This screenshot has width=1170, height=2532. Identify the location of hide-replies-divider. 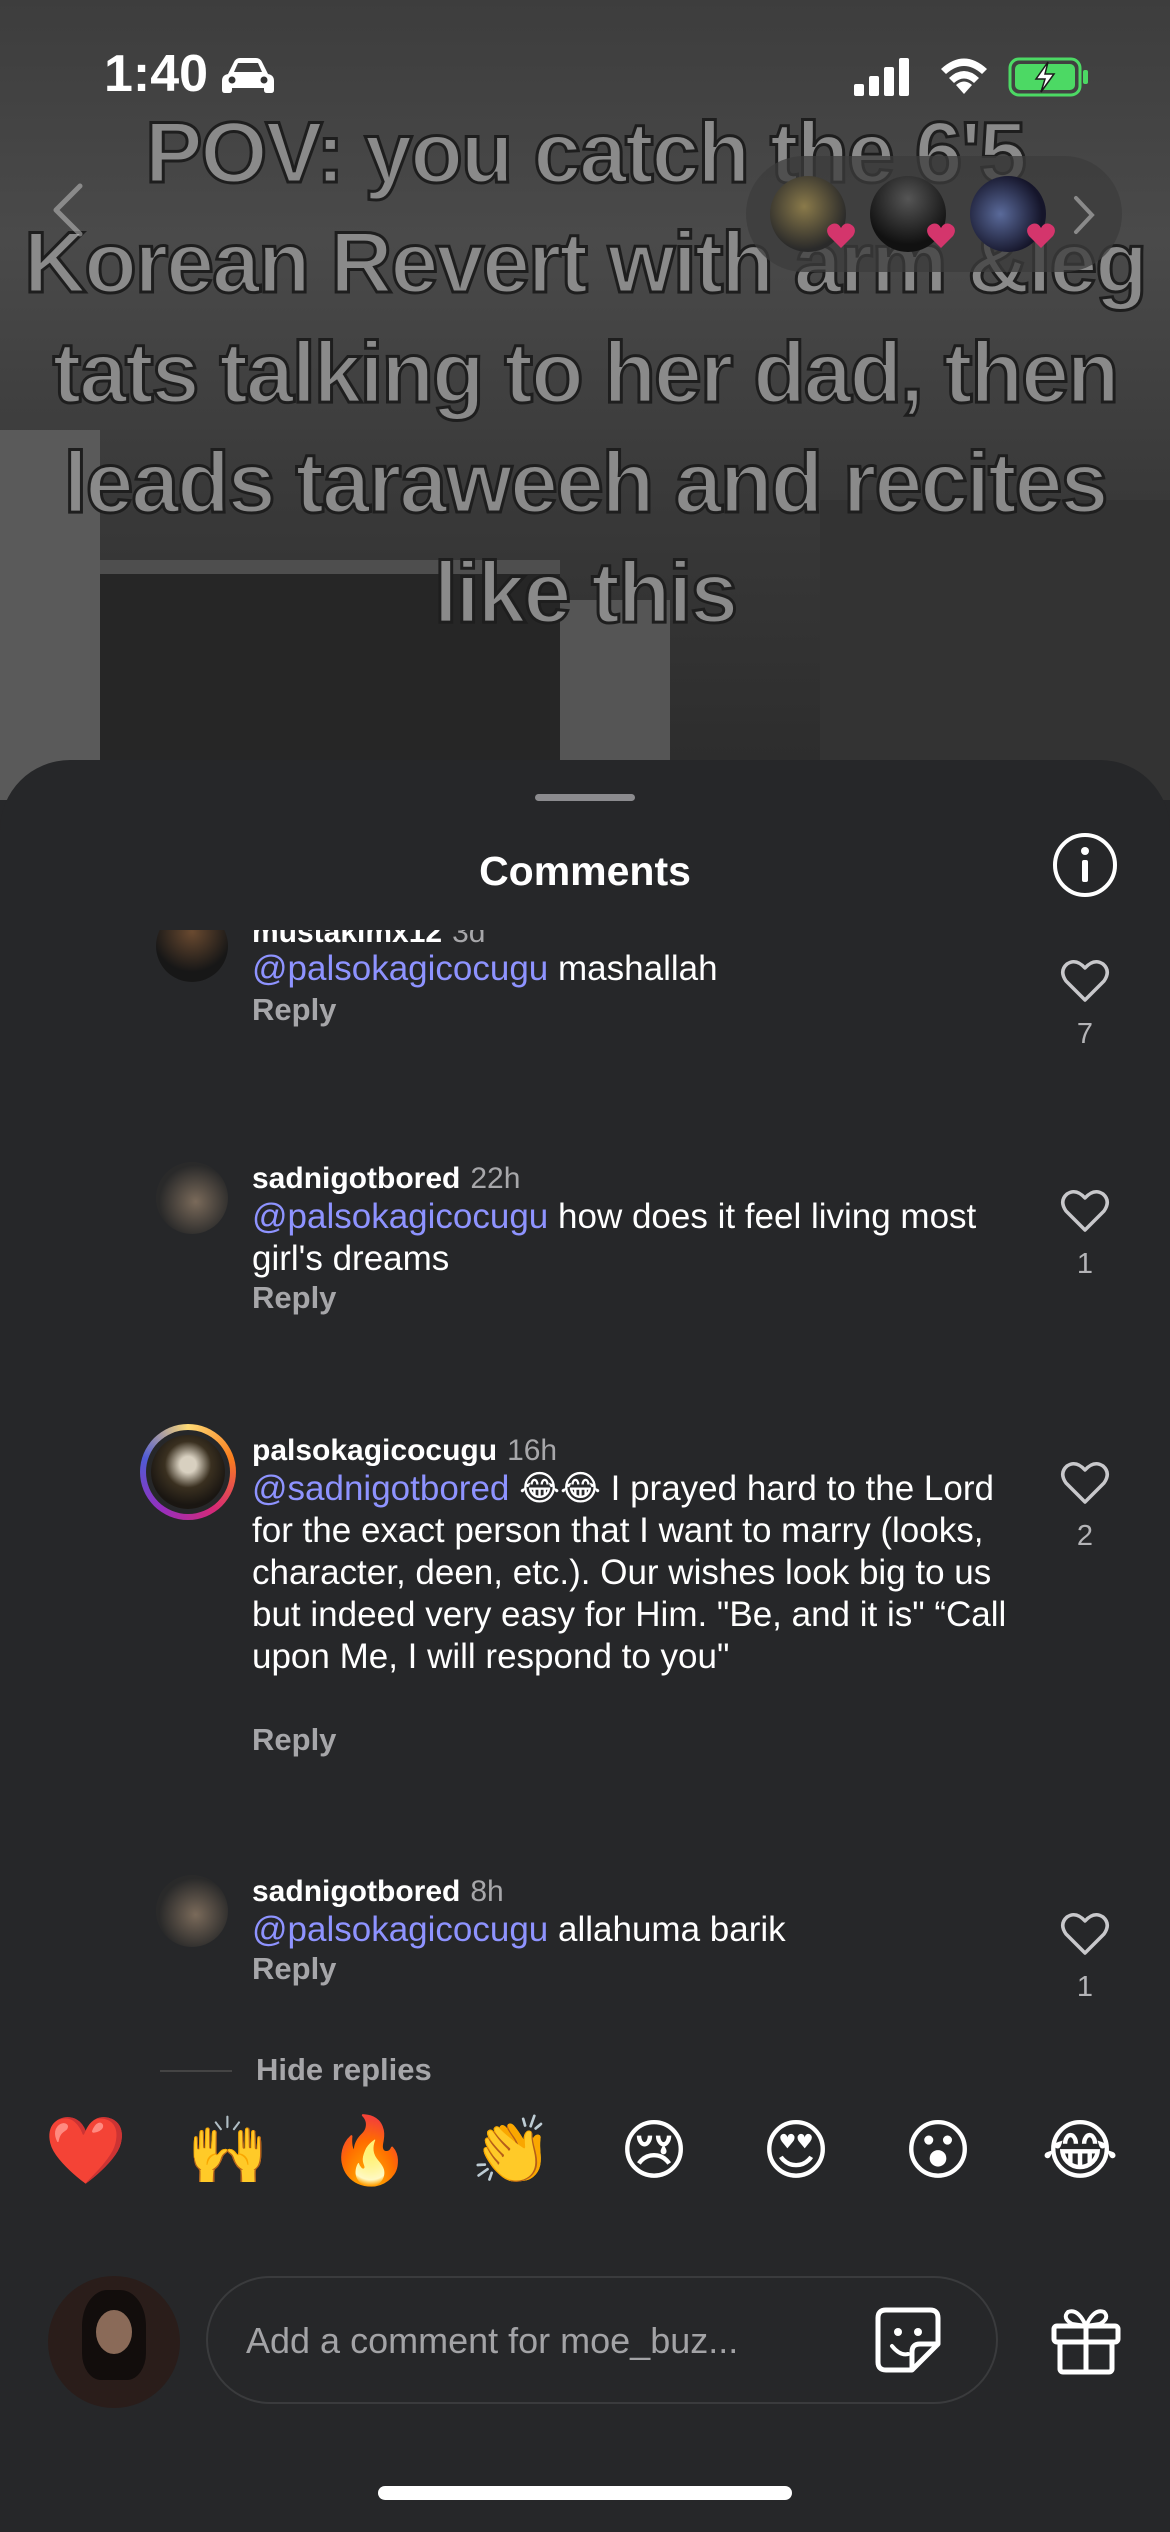
(196, 2071).